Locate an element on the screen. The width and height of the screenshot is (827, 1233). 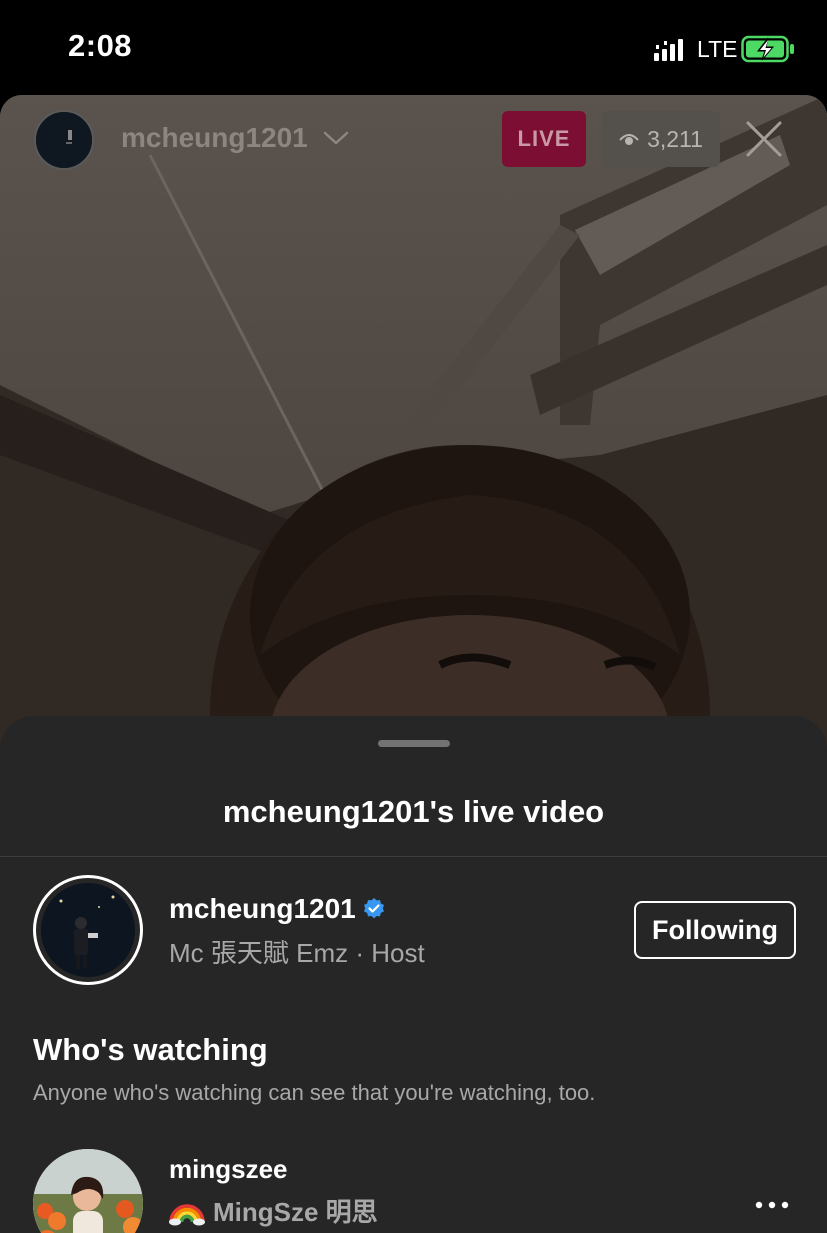
host-avatar-image is located at coordinates (64, 140).